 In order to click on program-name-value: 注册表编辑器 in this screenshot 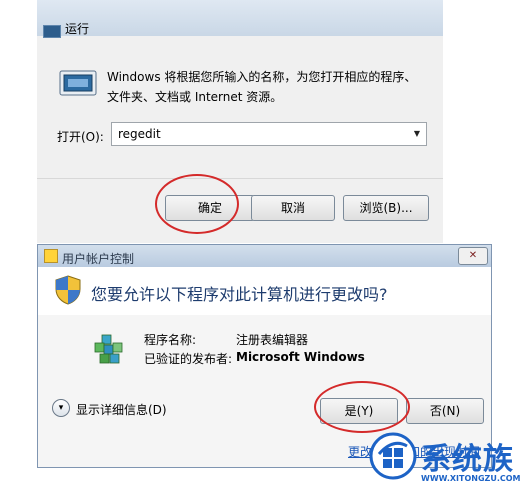, I will do `click(272, 340)`.